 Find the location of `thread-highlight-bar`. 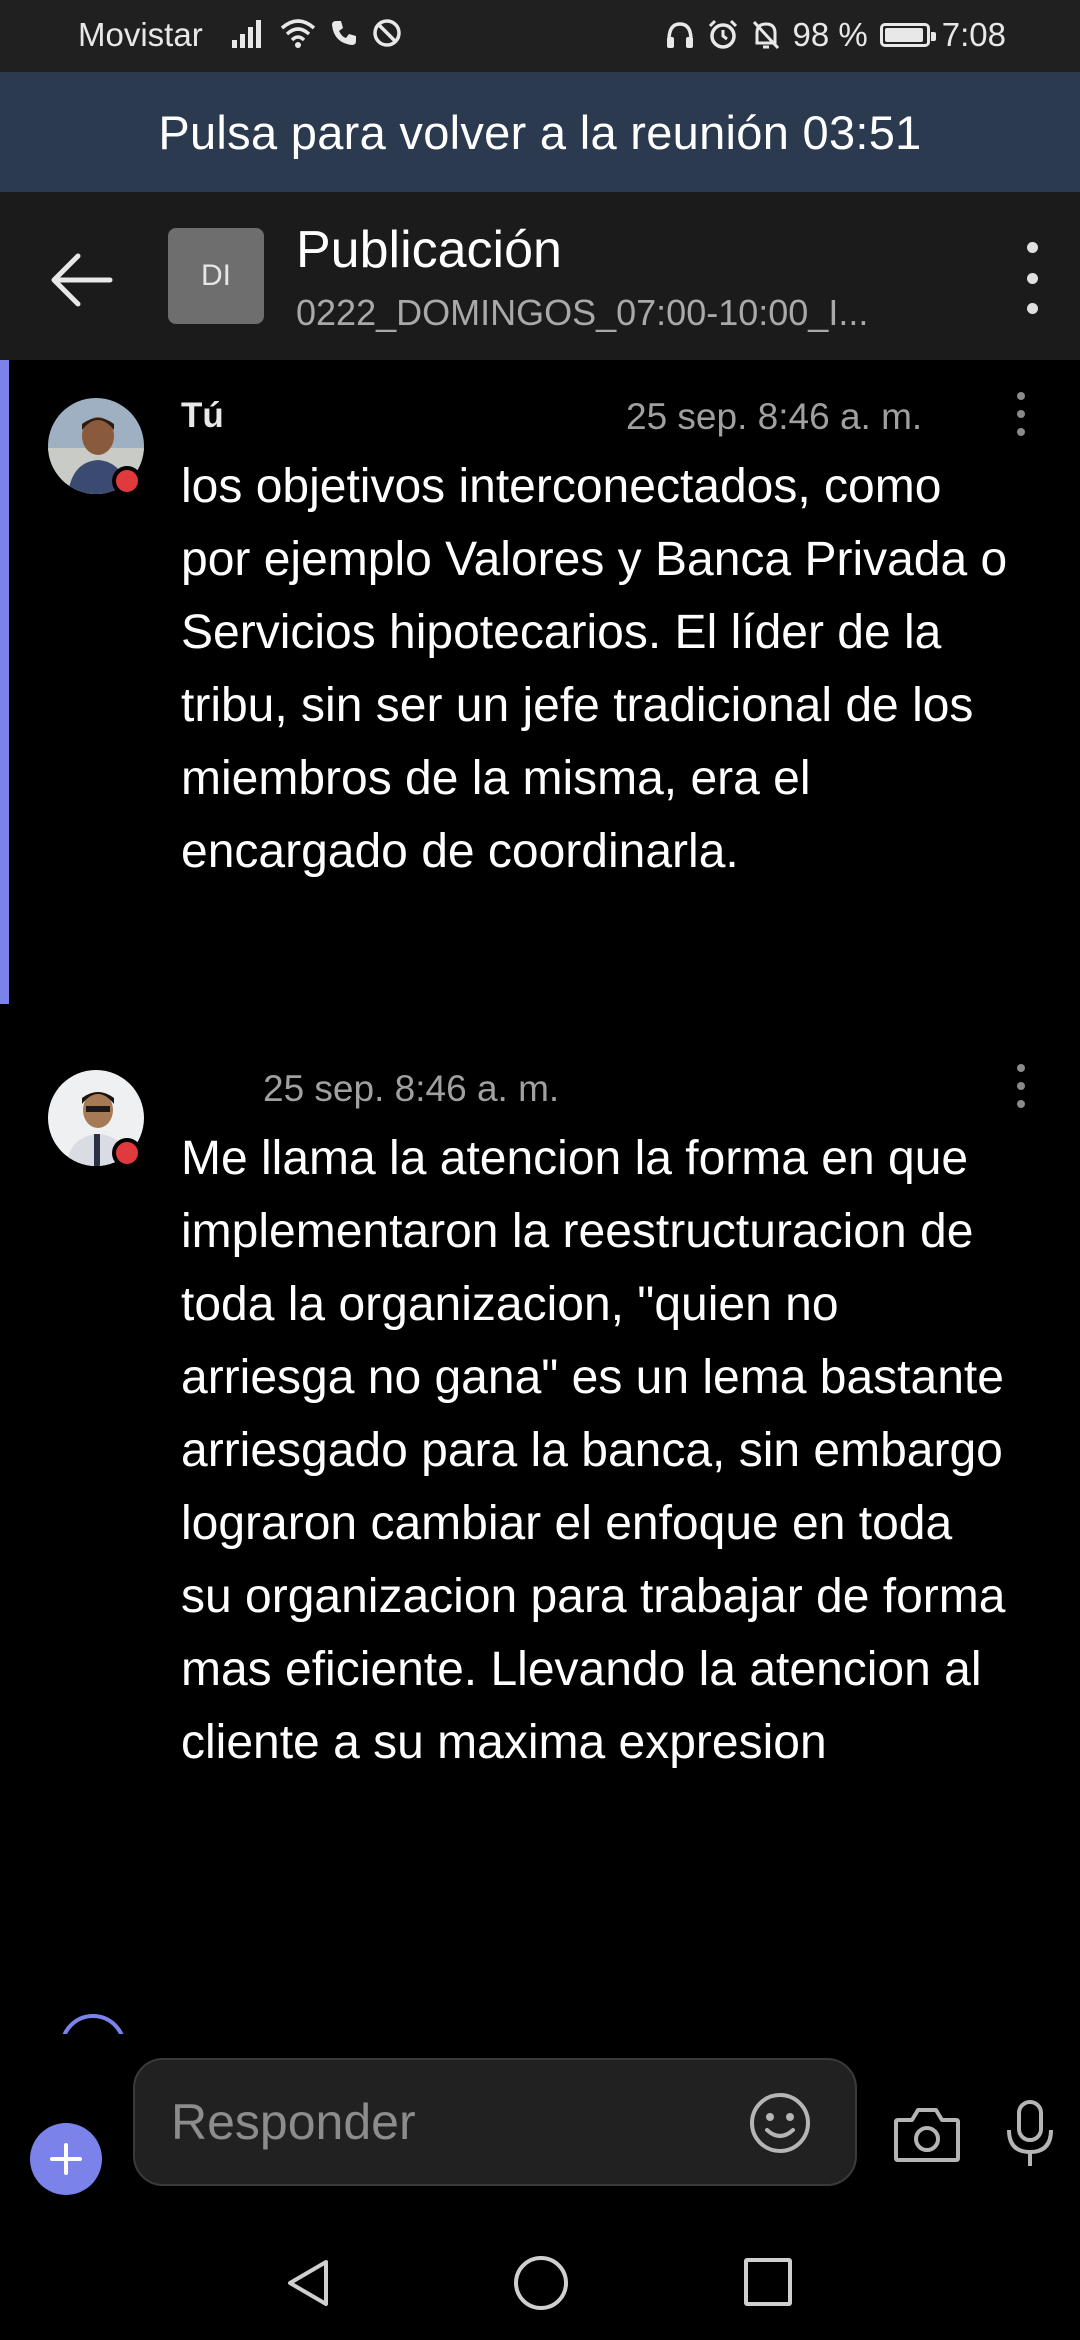

thread-highlight-bar is located at coordinates (4, 682).